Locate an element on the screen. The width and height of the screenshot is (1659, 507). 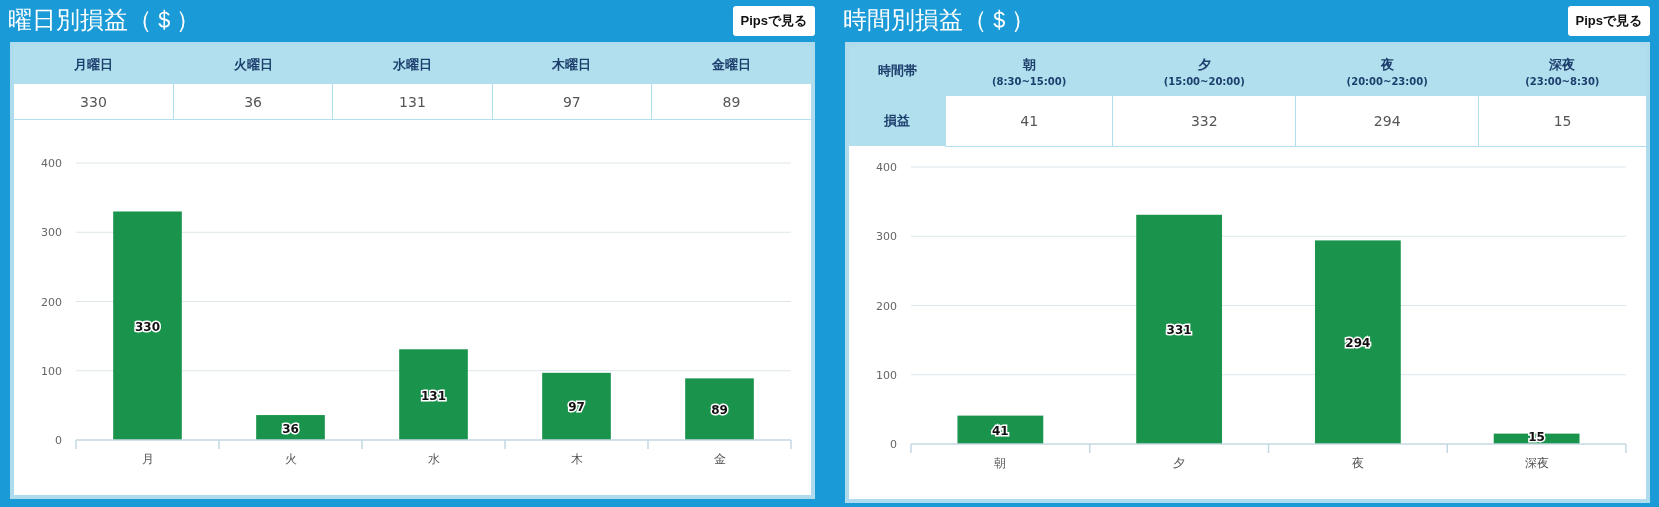
axis-label: 夜 is located at coordinates (1357, 462).